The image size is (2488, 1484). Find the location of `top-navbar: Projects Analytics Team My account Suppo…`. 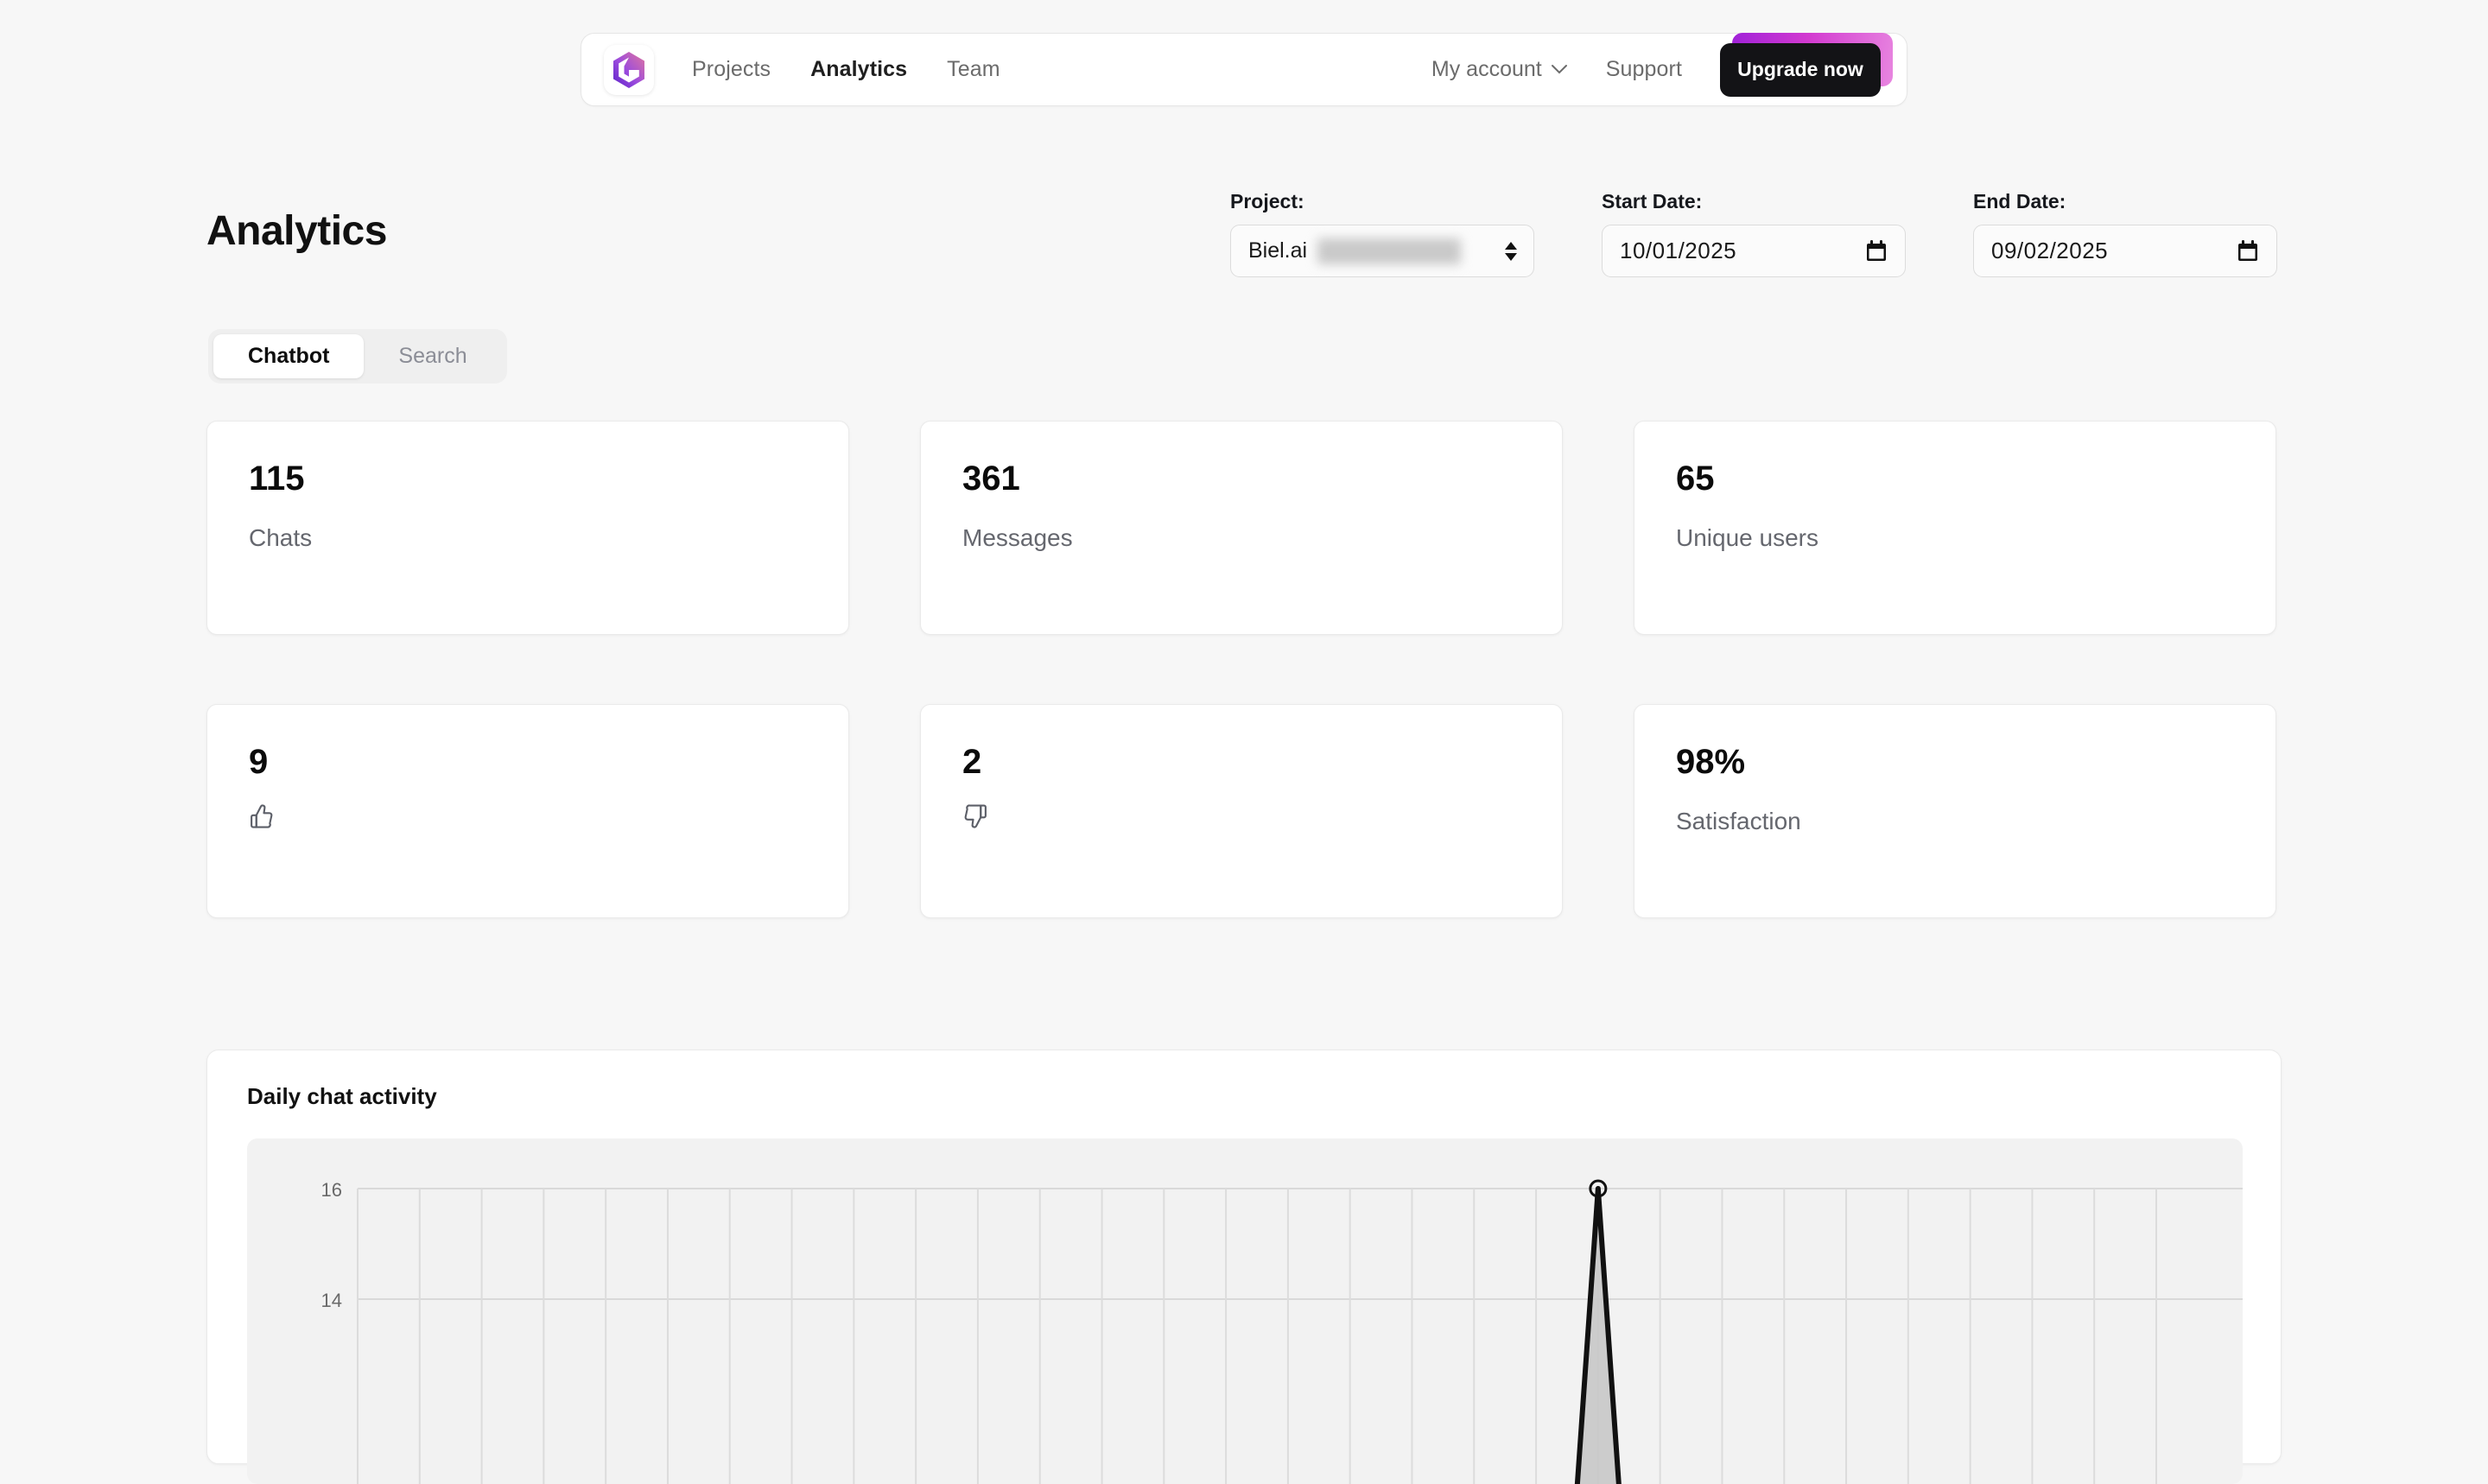

top-navbar: Projects Analytics Team My account Suppo… is located at coordinates (1244, 69).